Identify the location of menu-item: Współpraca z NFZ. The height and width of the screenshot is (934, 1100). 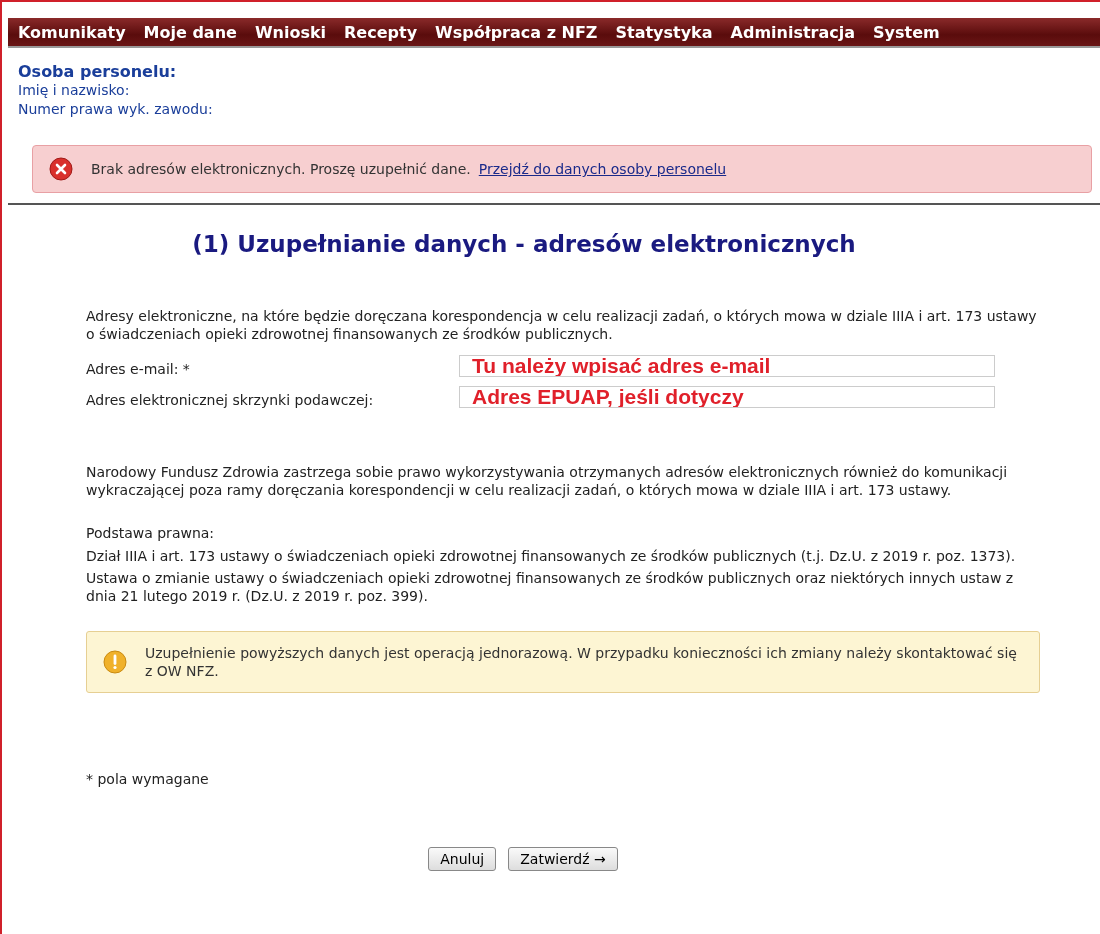
(516, 32).